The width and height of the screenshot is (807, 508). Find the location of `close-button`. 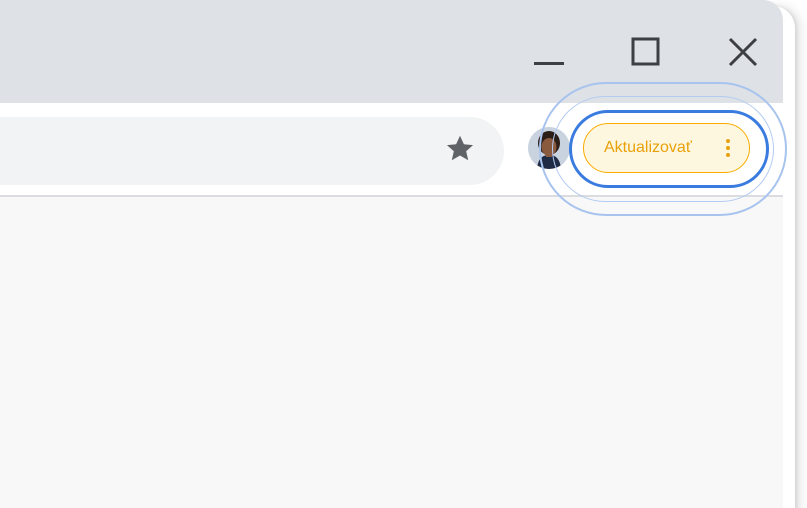

close-button is located at coordinates (743, 52).